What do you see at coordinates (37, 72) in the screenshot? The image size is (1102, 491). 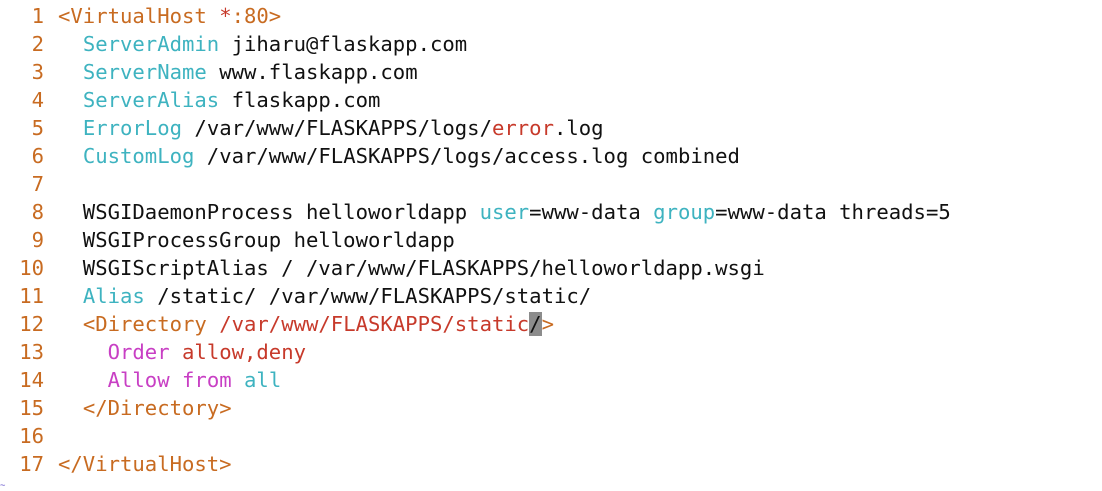 I see `line-number: 3` at bounding box center [37, 72].